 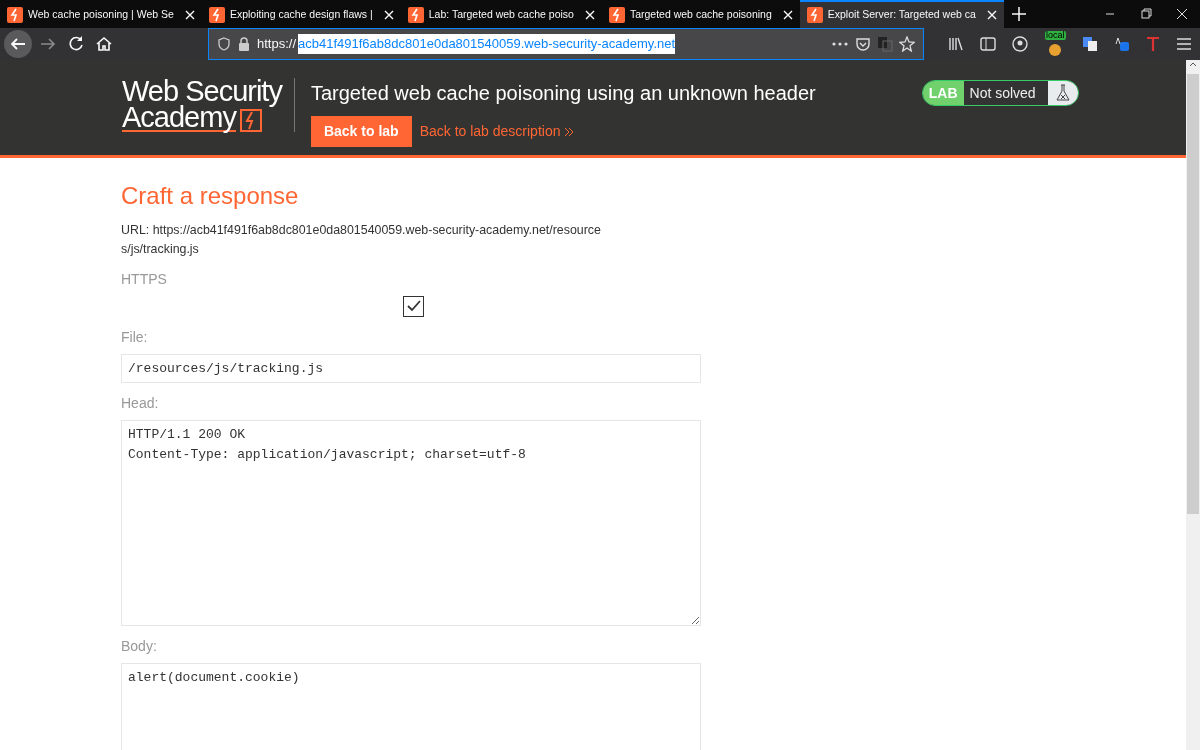 What do you see at coordinates (301, 14) in the screenshot?
I see `browser-tab: Exploiting cache design flaws |` at bounding box center [301, 14].